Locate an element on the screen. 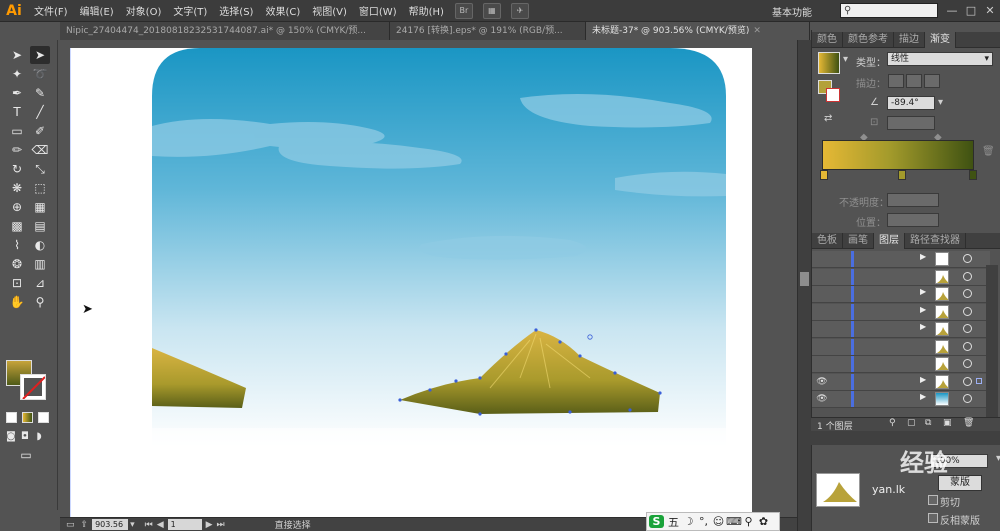 The width and height of the screenshot is (1000, 531). tab-stroke: 描边 is located at coordinates (909, 40).